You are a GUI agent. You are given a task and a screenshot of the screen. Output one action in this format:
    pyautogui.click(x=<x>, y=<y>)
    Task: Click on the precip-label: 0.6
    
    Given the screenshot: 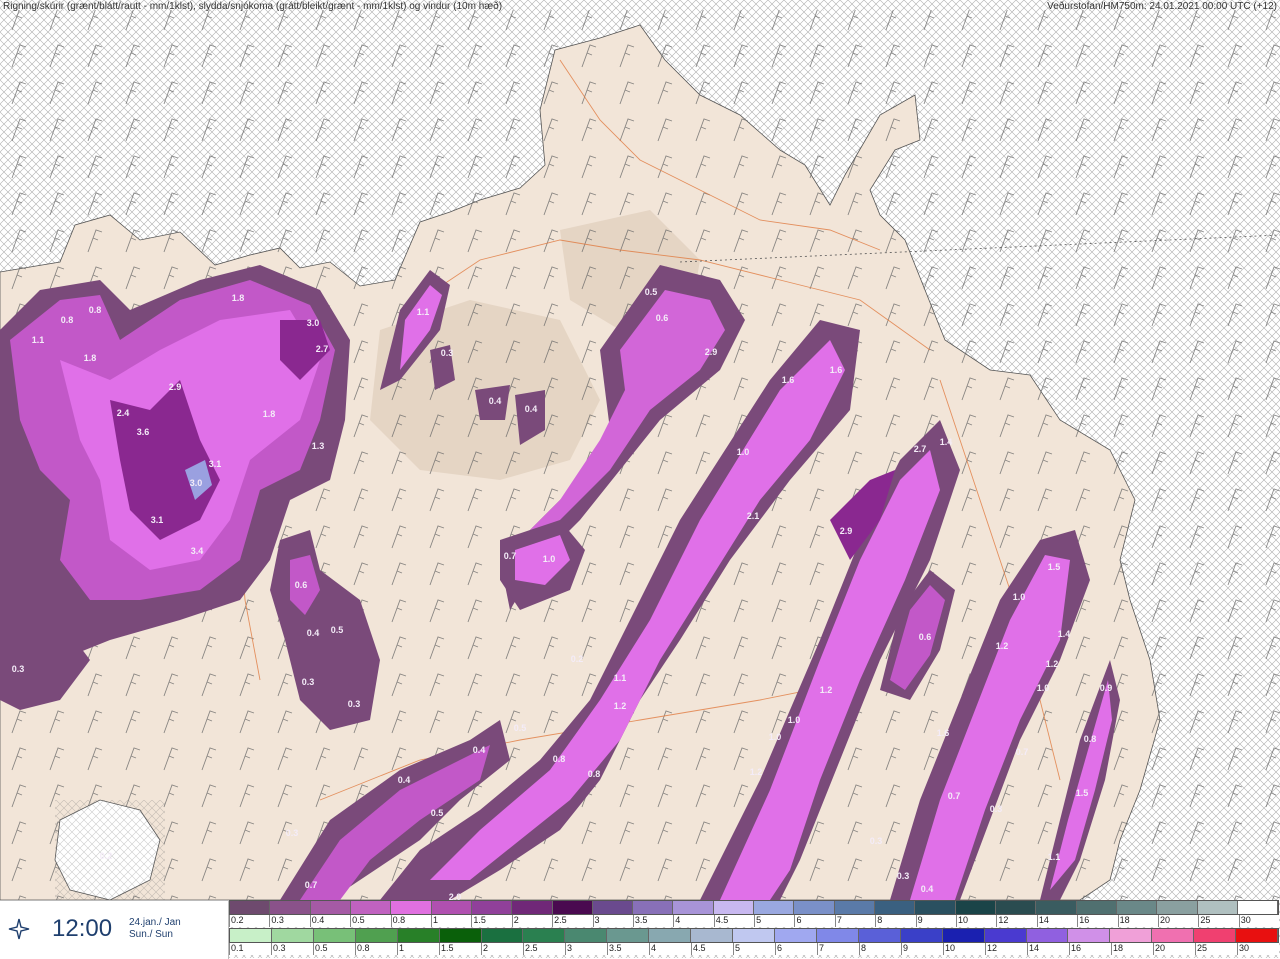 What is the action you would take?
    pyautogui.click(x=925, y=637)
    